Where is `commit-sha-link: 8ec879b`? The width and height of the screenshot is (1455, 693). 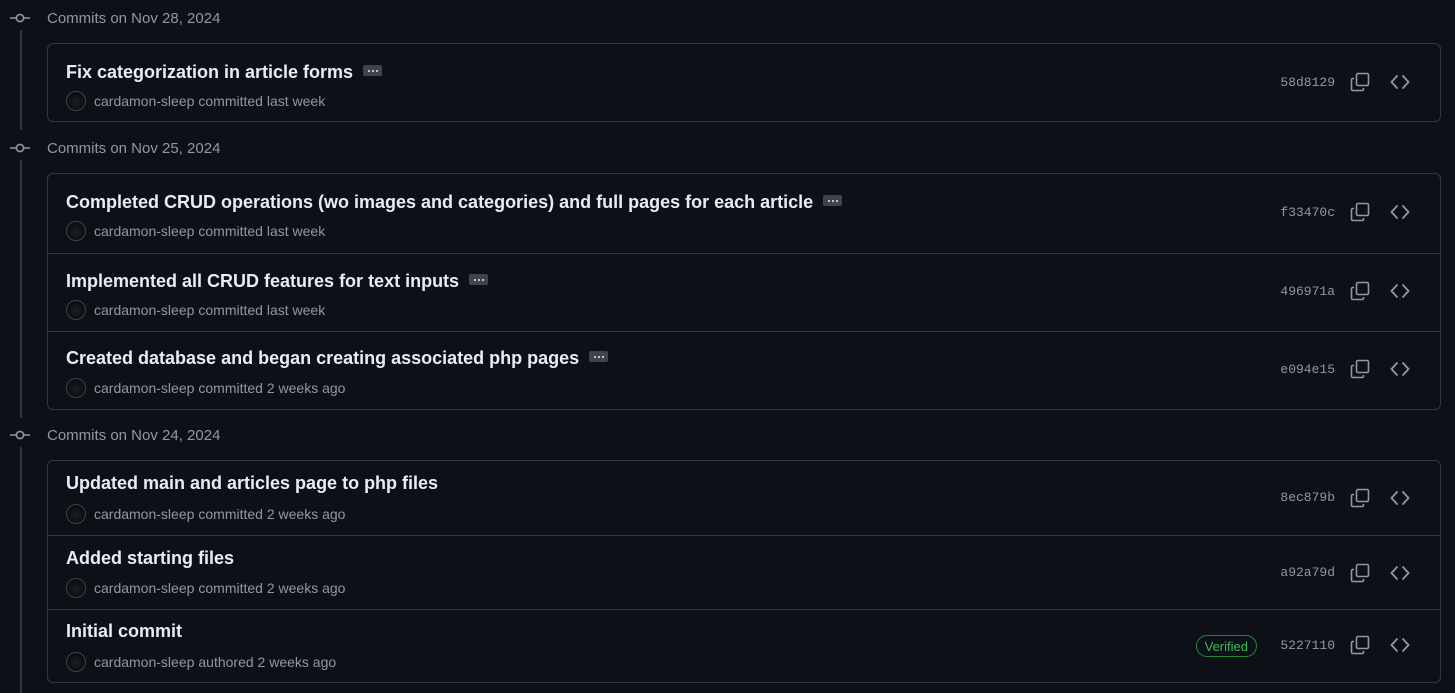
commit-sha-link: 8ec879b is located at coordinates (1307, 497).